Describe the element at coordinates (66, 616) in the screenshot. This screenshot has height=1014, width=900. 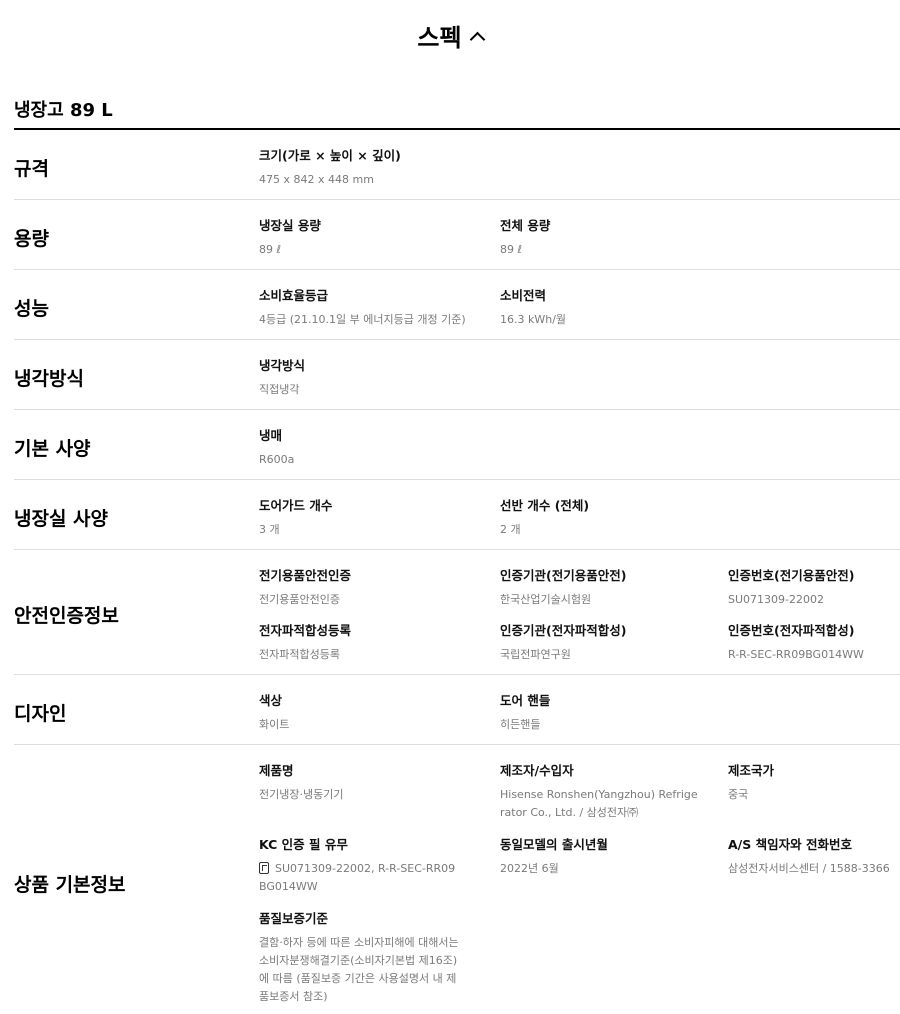
I see `row-title: 안전인증정보` at that location.